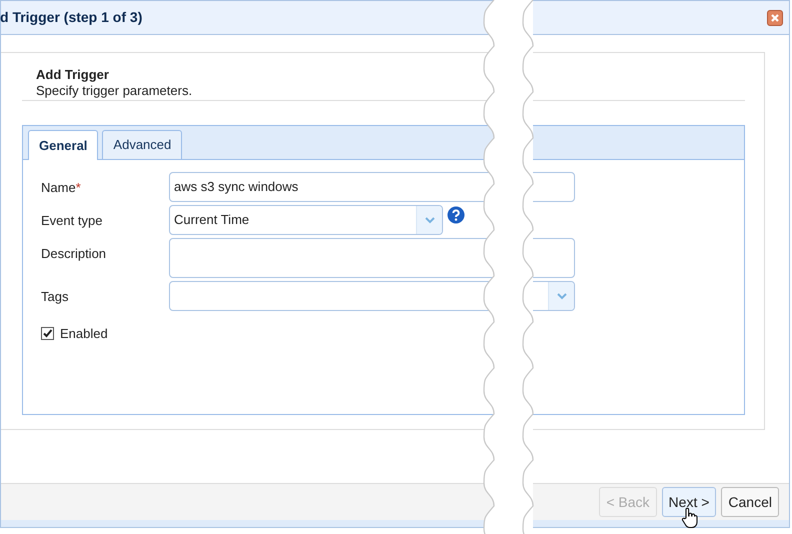 Image resolution: width=792 pixels, height=534 pixels. I want to click on close-icon, so click(775, 17).